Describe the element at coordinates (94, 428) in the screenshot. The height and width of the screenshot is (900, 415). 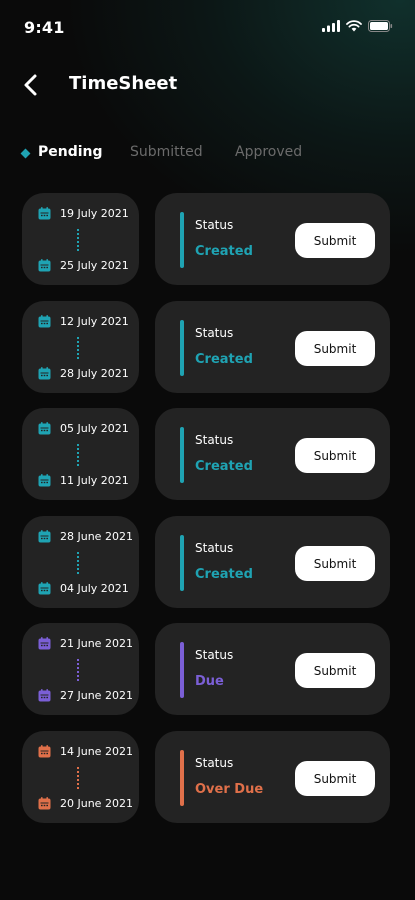
I see `start-date: 05 July 2021` at that location.